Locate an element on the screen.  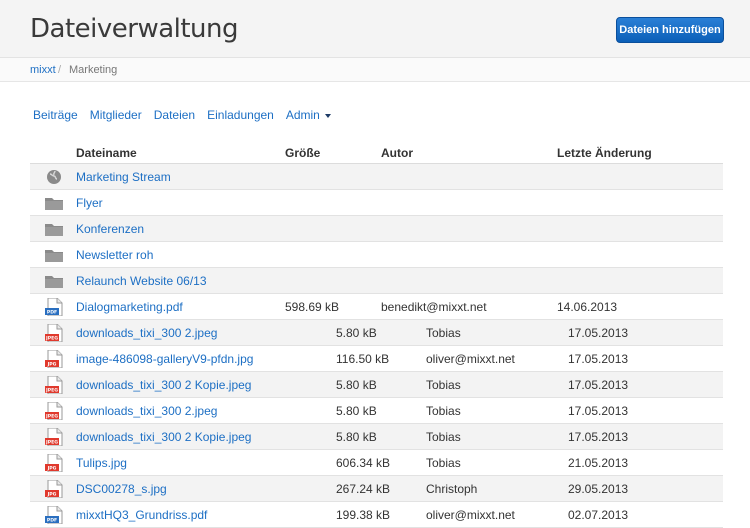
page-header: Dateiverwaltung Dateien hinzufügen is located at coordinates (375, 29).